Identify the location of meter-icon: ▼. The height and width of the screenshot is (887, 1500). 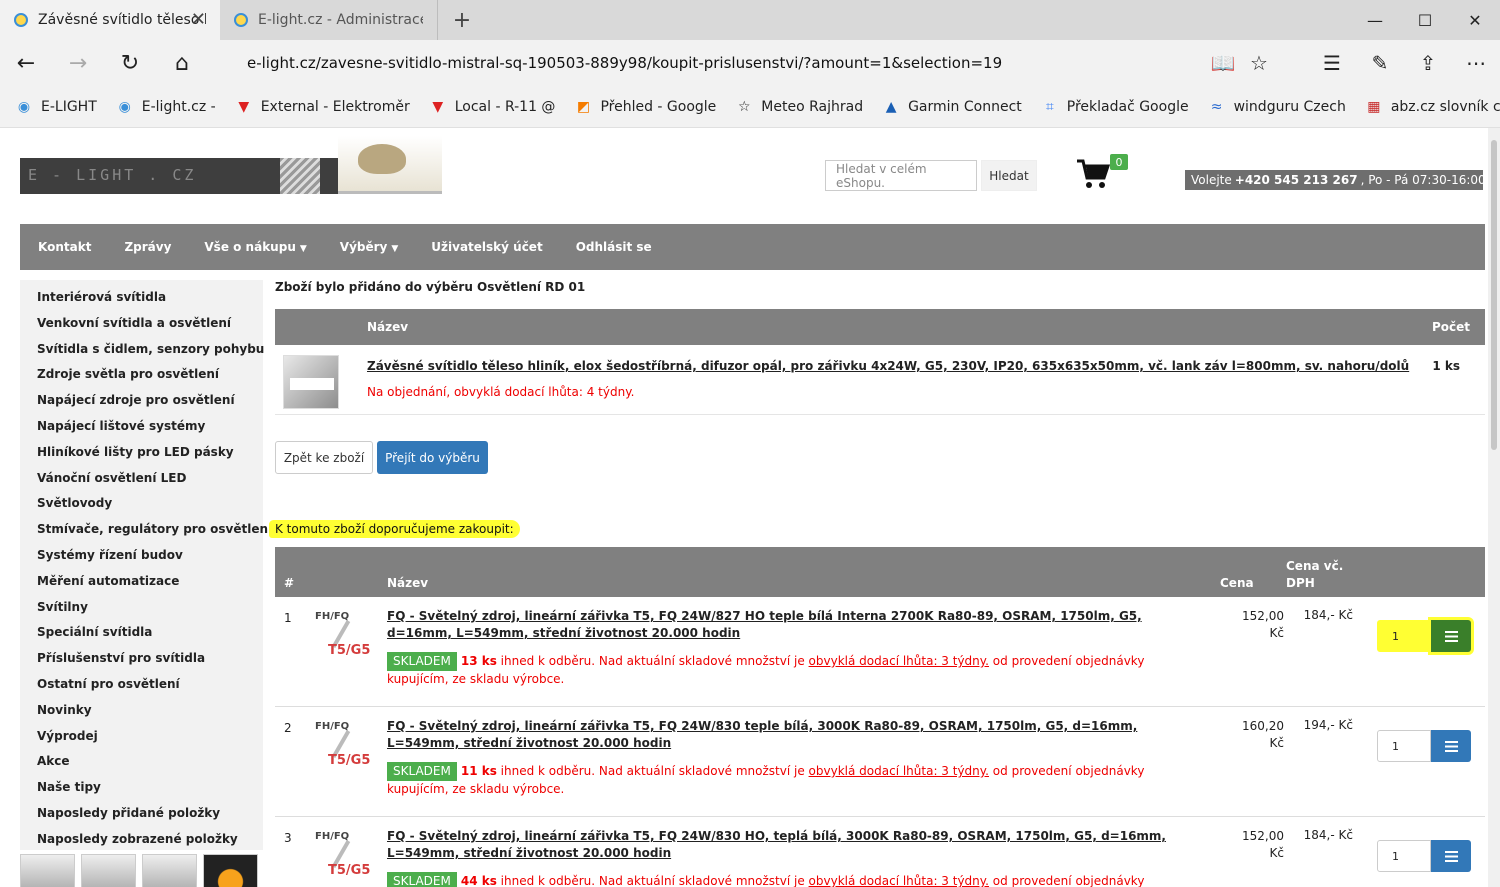
(438, 106).